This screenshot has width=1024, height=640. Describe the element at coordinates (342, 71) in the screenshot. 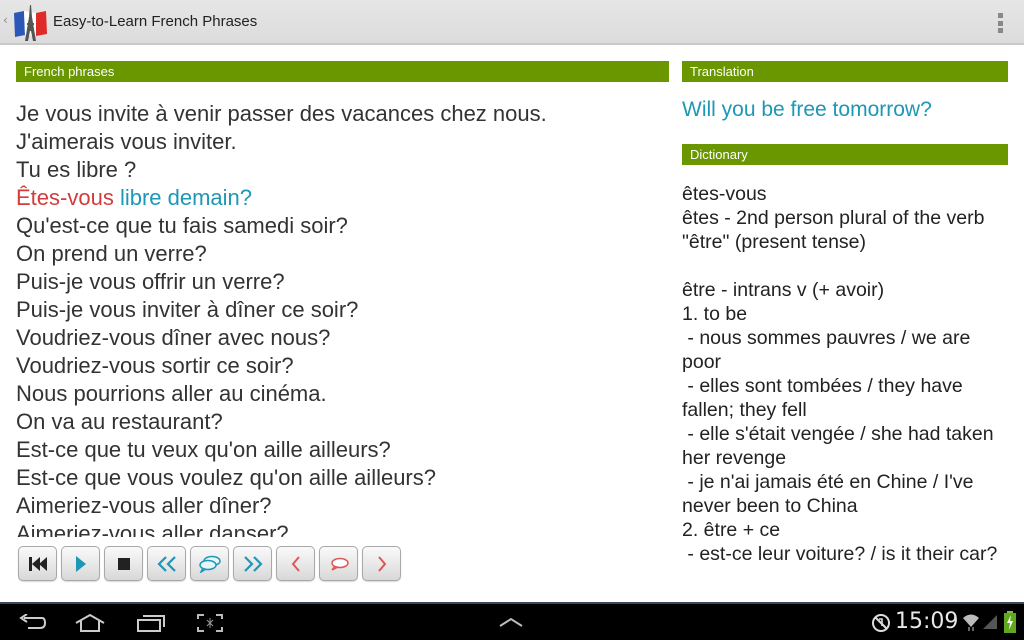

I see `french-phrases-header: French phrases` at that location.